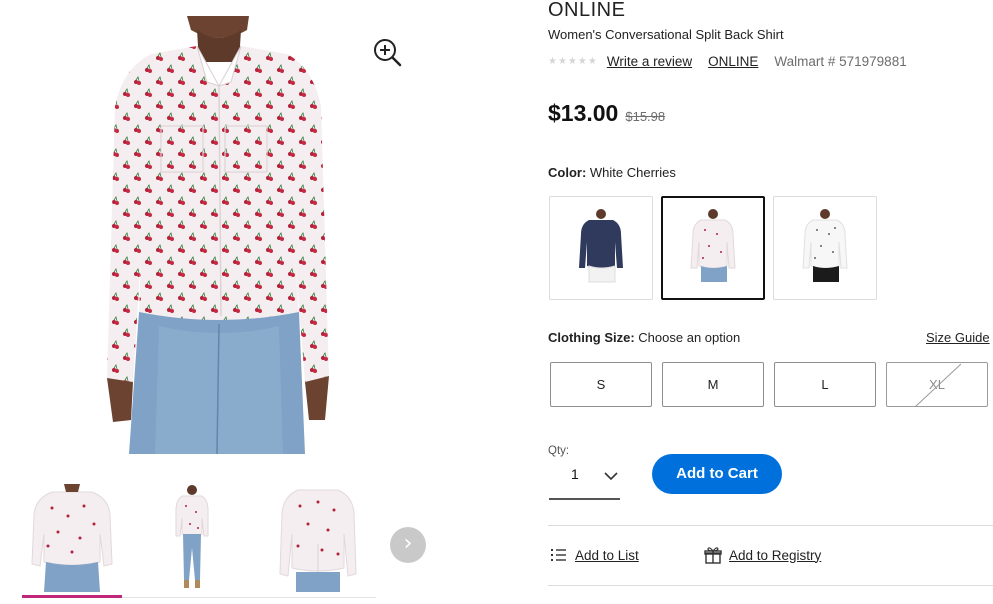 The height and width of the screenshot is (604, 993). What do you see at coordinates (567, 172) in the screenshot?
I see `color-label: Color:` at bounding box center [567, 172].